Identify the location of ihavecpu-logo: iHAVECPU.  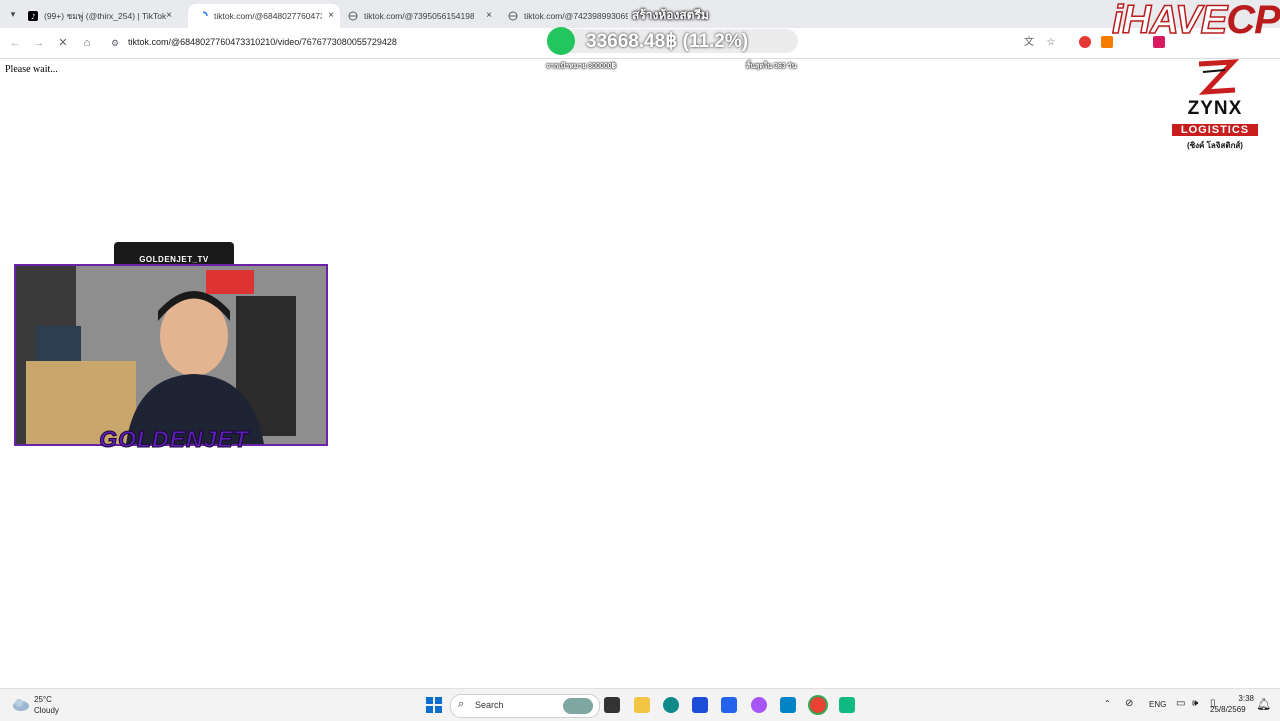
(1195, 21).